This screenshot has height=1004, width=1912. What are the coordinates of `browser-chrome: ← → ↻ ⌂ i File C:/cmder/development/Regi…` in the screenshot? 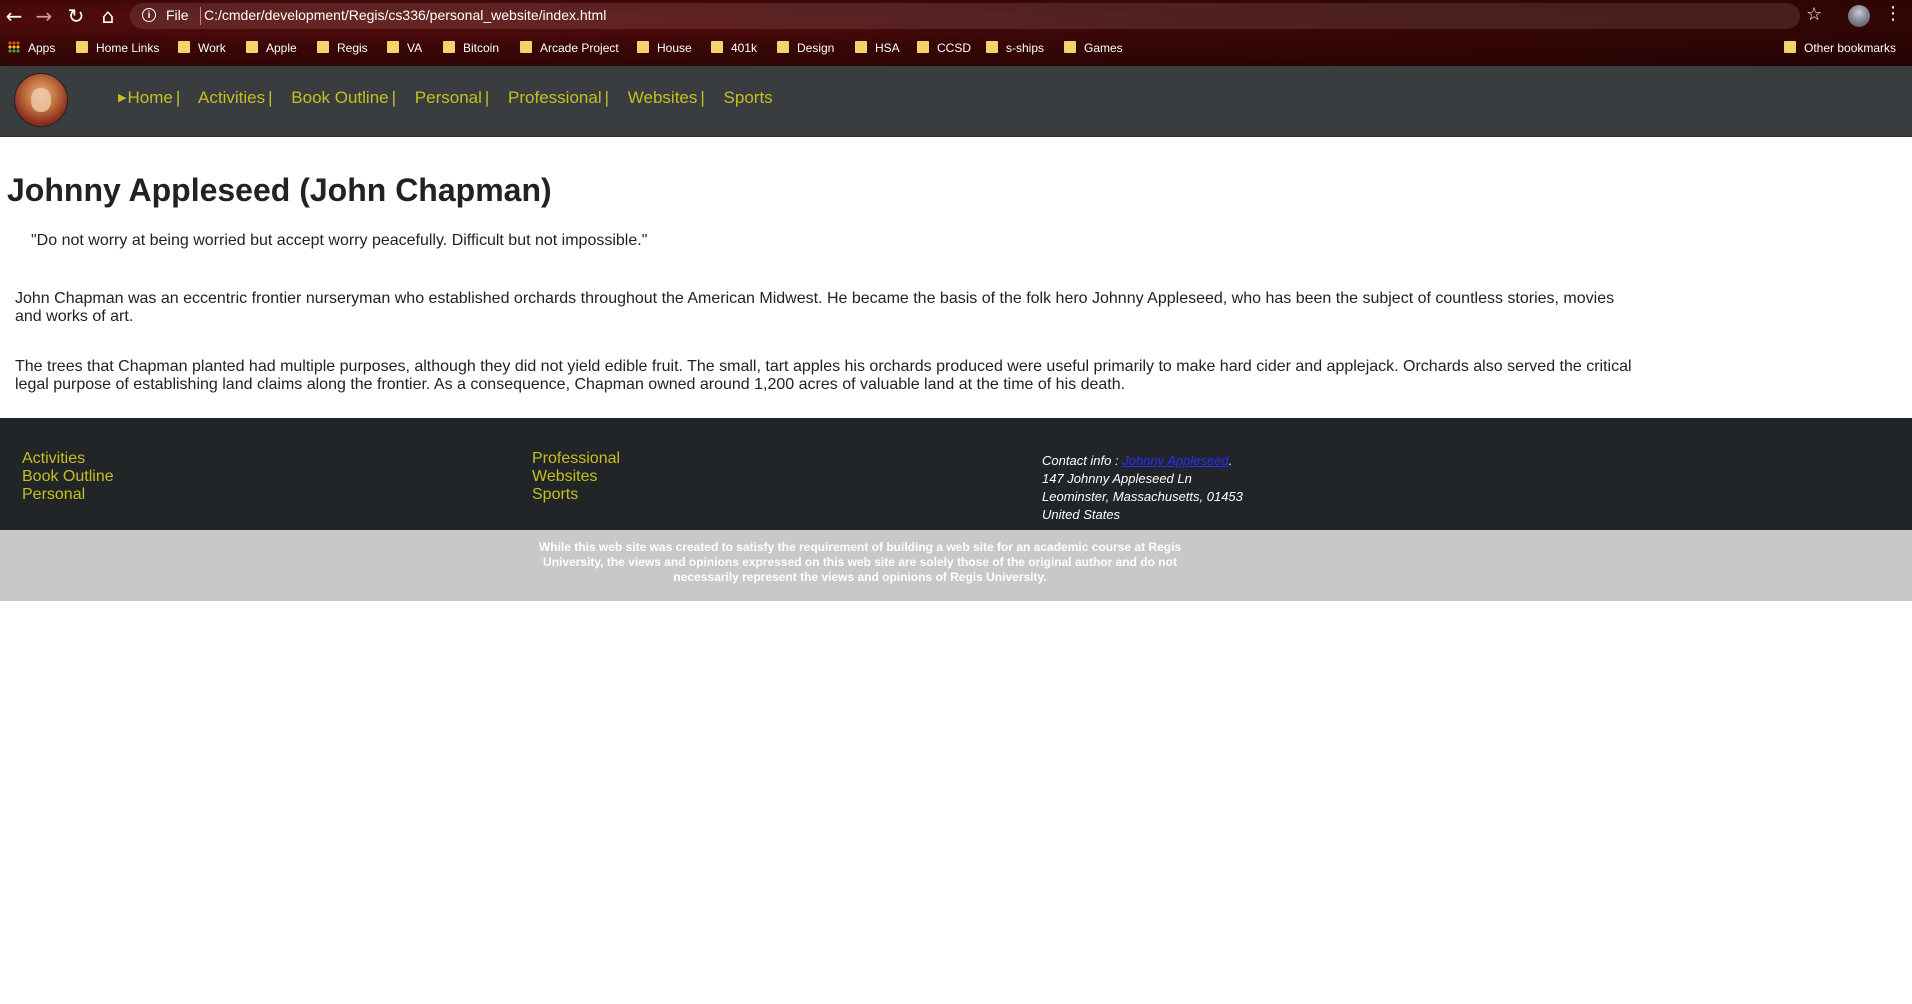 It's located at (956, 33).